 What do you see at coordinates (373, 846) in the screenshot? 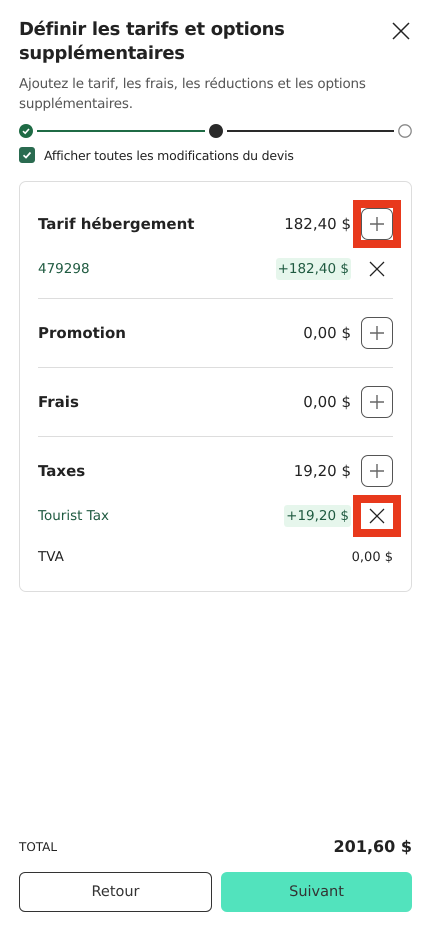
I see `total-amount: 201,60 $` at bounding box center [373, 846].